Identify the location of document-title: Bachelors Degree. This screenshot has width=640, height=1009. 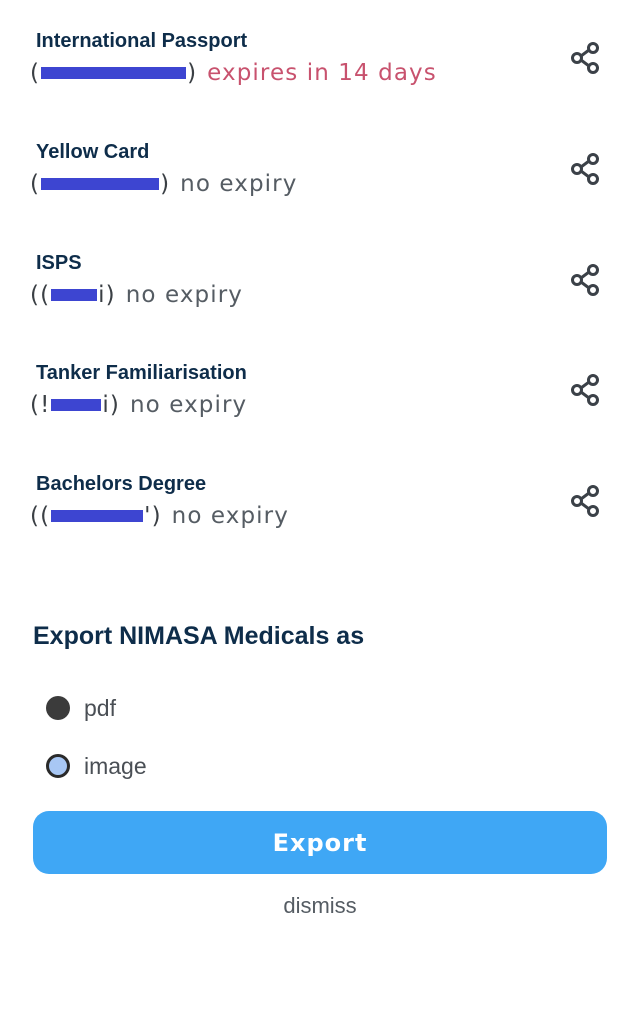
(121, 484).